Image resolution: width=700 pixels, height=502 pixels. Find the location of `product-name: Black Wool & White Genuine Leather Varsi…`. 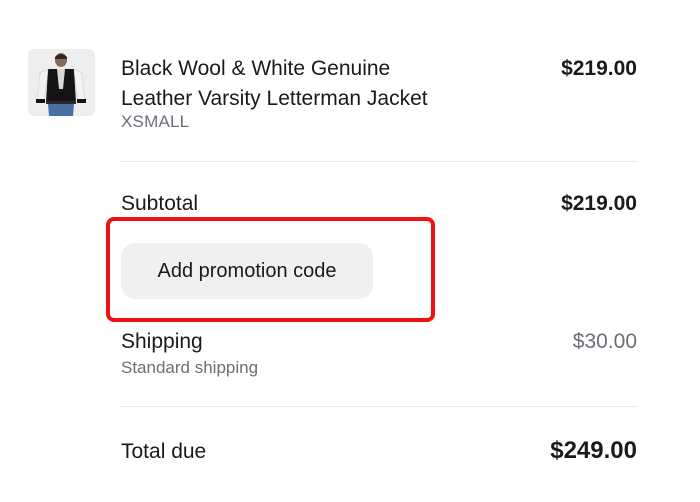

product-name: Black Wool & White Genuine Leather Varsi… is located at coordinates (321, 84).